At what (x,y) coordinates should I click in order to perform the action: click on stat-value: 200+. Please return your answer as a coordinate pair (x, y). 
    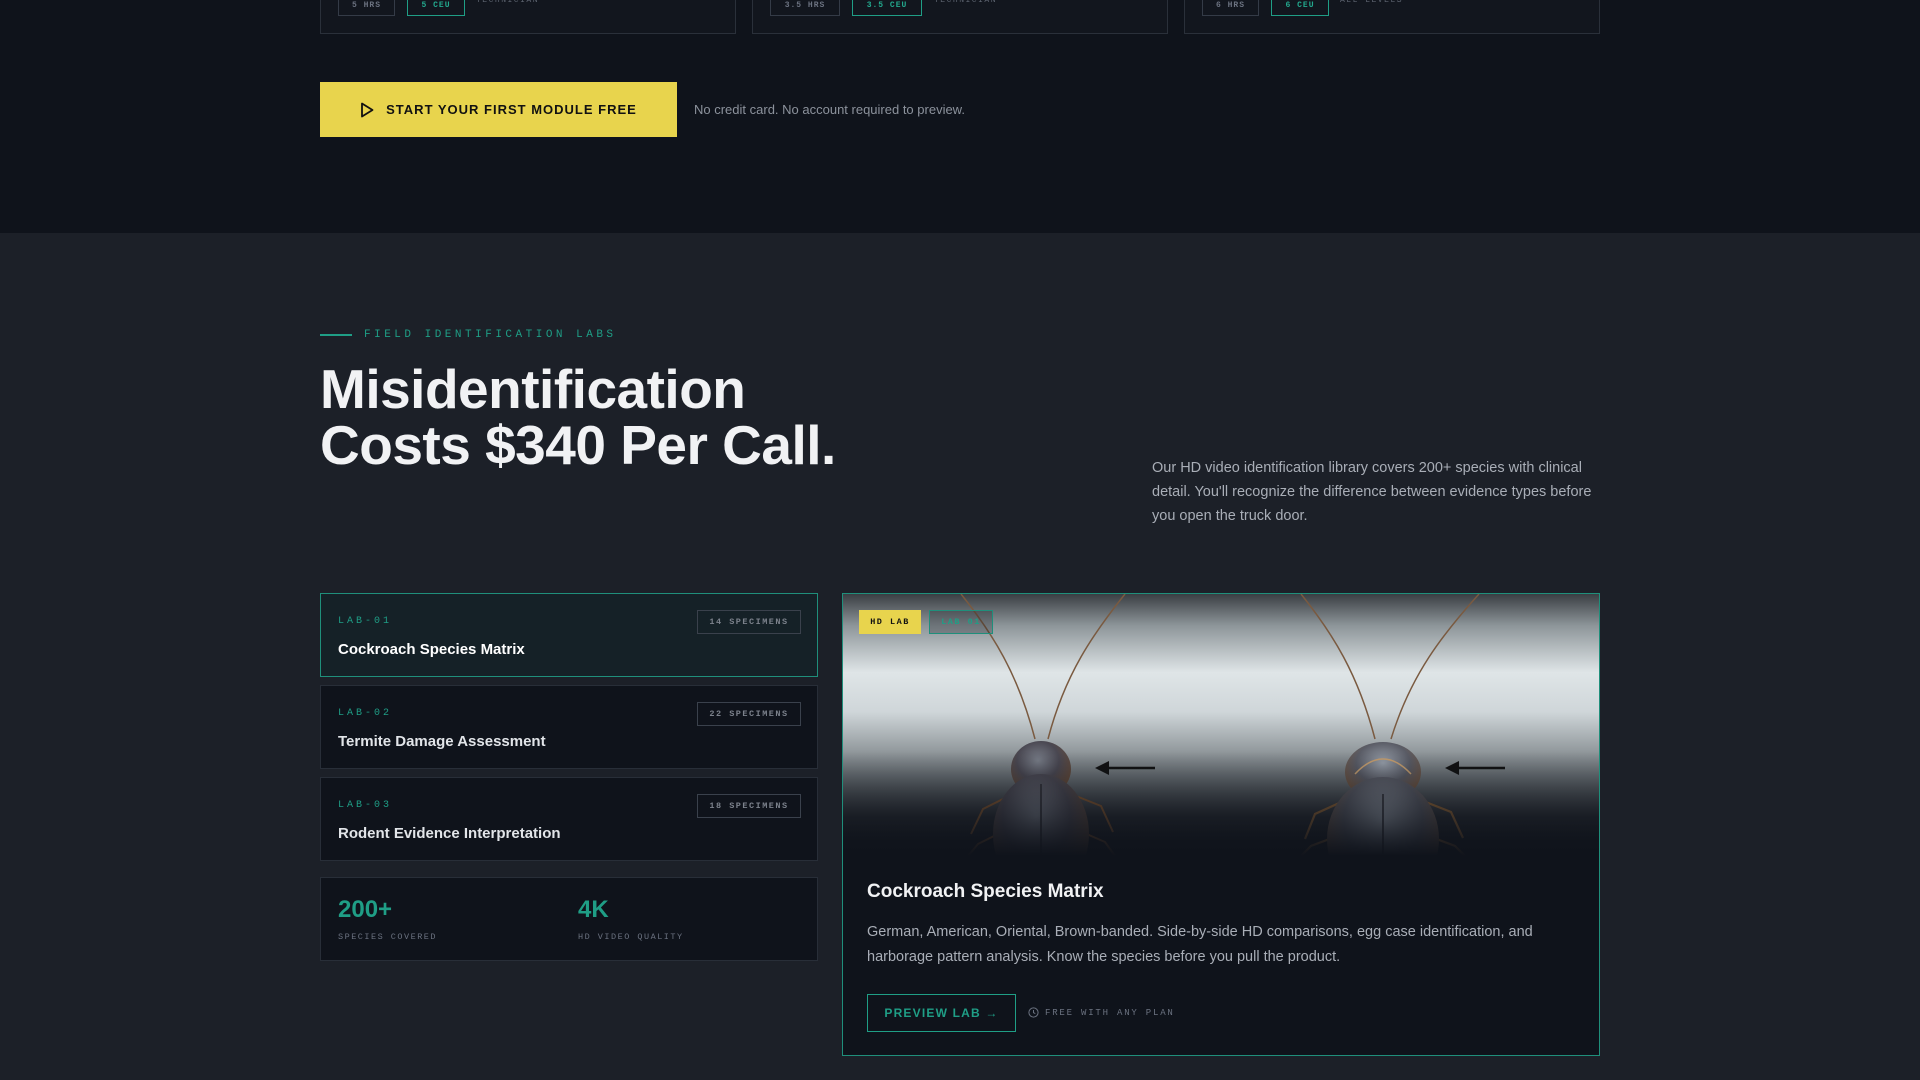
    Looking at the image, I should click on (365, 909).